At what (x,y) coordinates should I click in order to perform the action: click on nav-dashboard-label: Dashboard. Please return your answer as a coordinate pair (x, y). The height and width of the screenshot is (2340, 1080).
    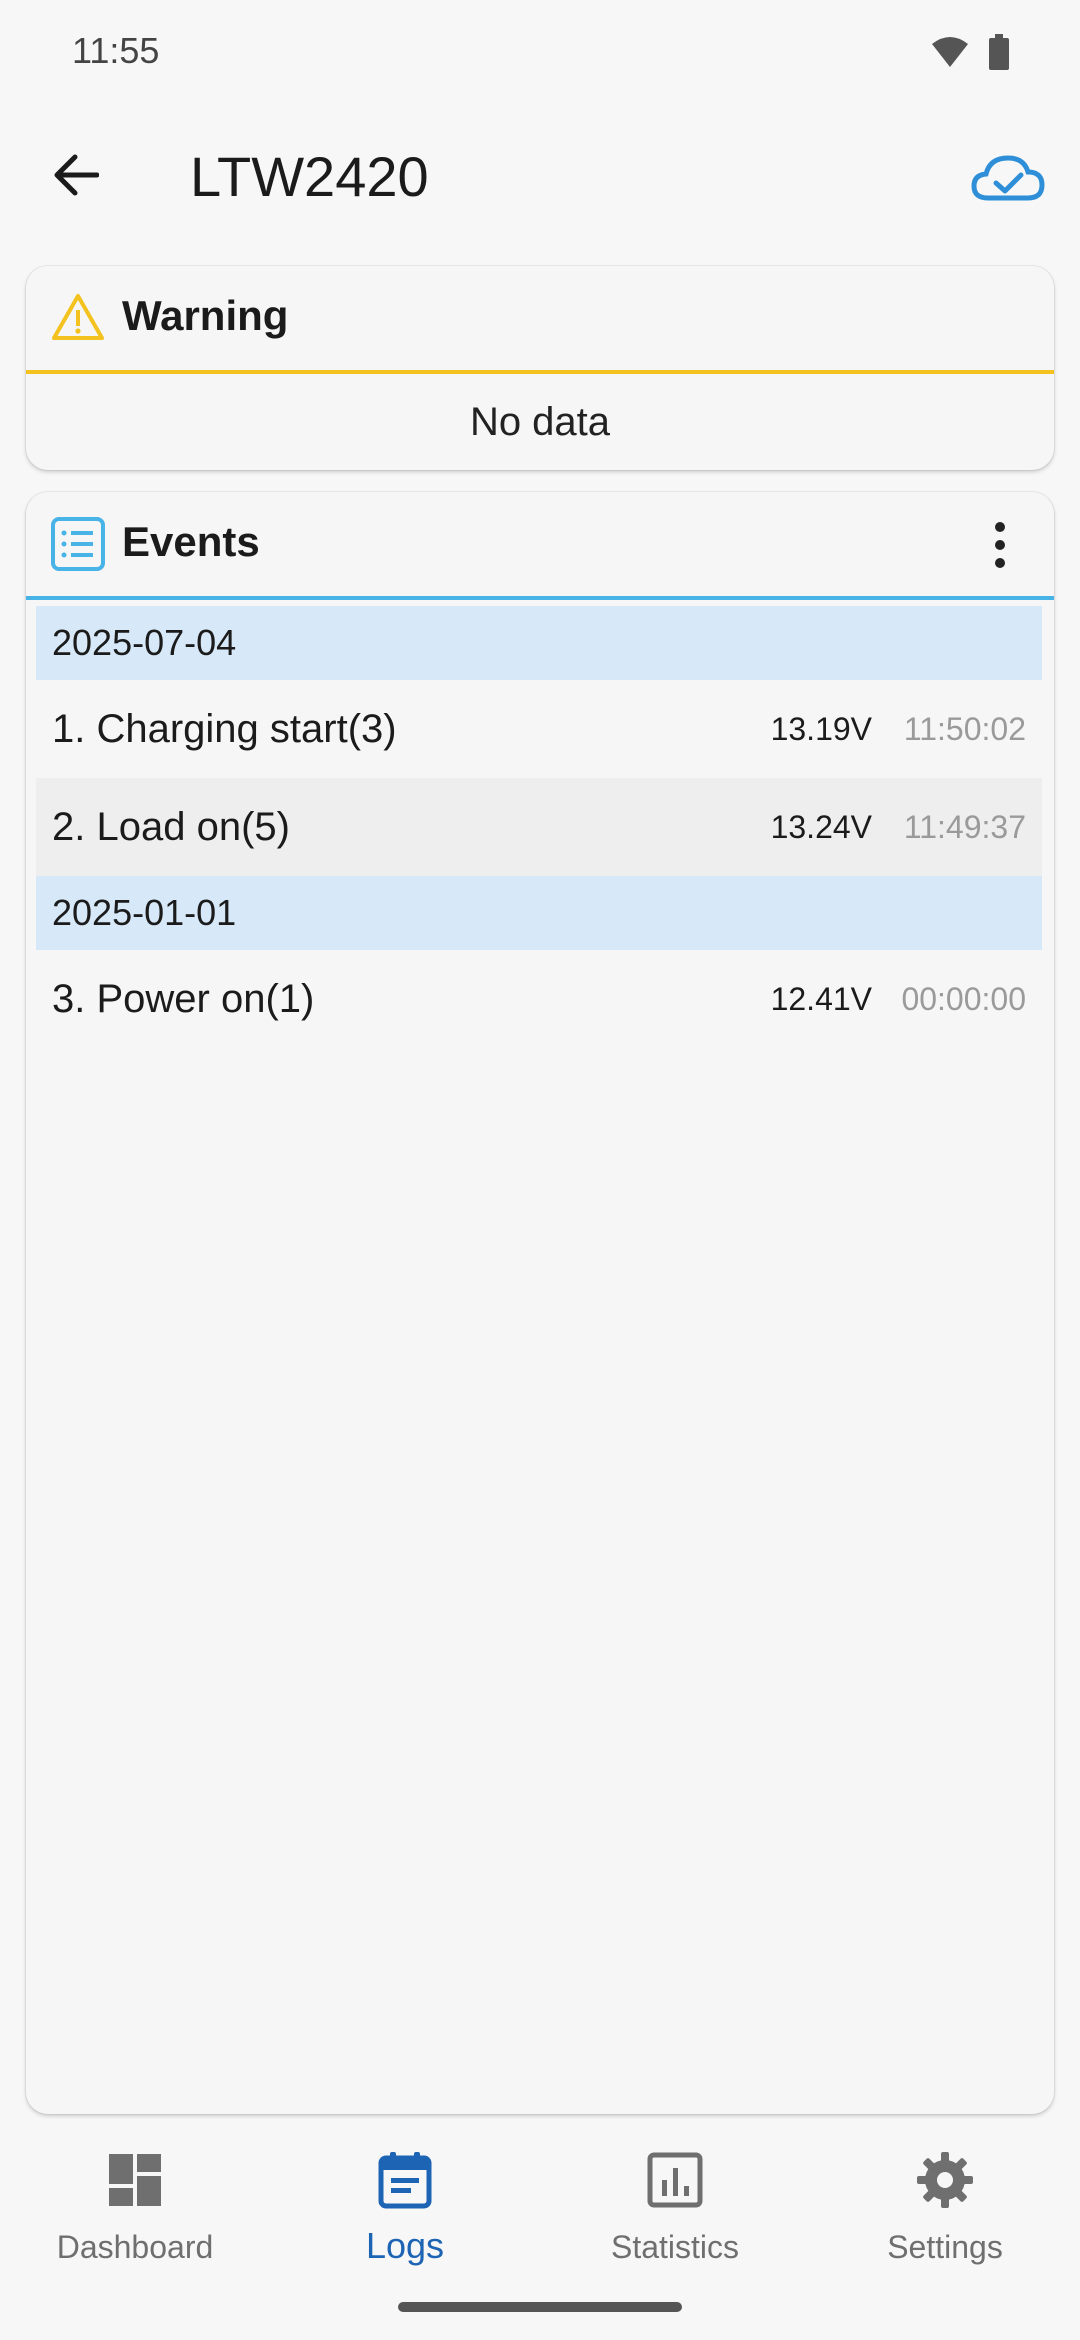
    Looking at the image, I should click on (135, 2247).